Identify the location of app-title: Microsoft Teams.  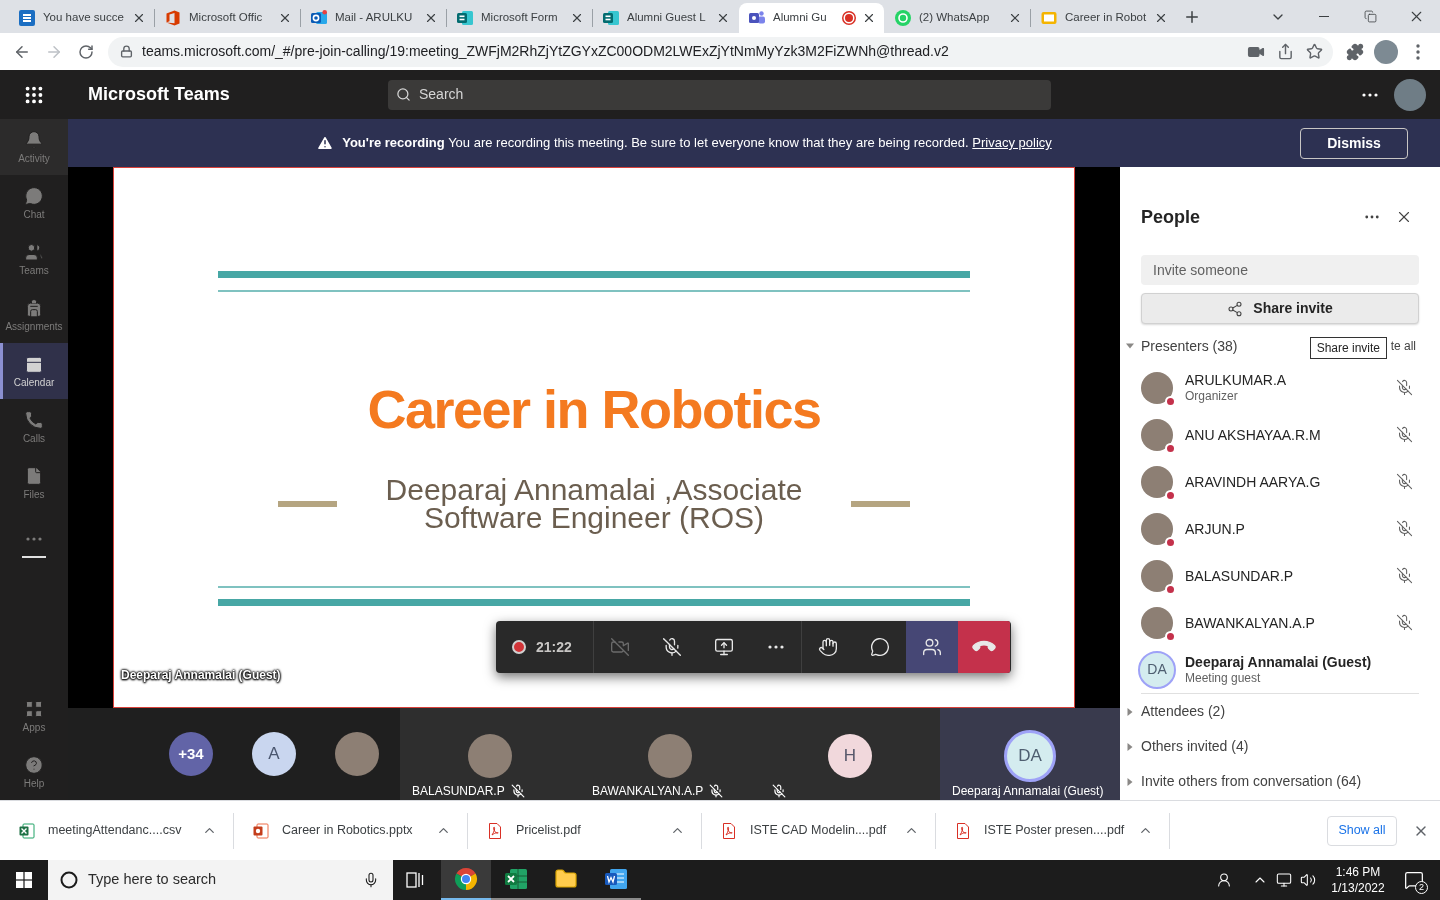
(159, 94).